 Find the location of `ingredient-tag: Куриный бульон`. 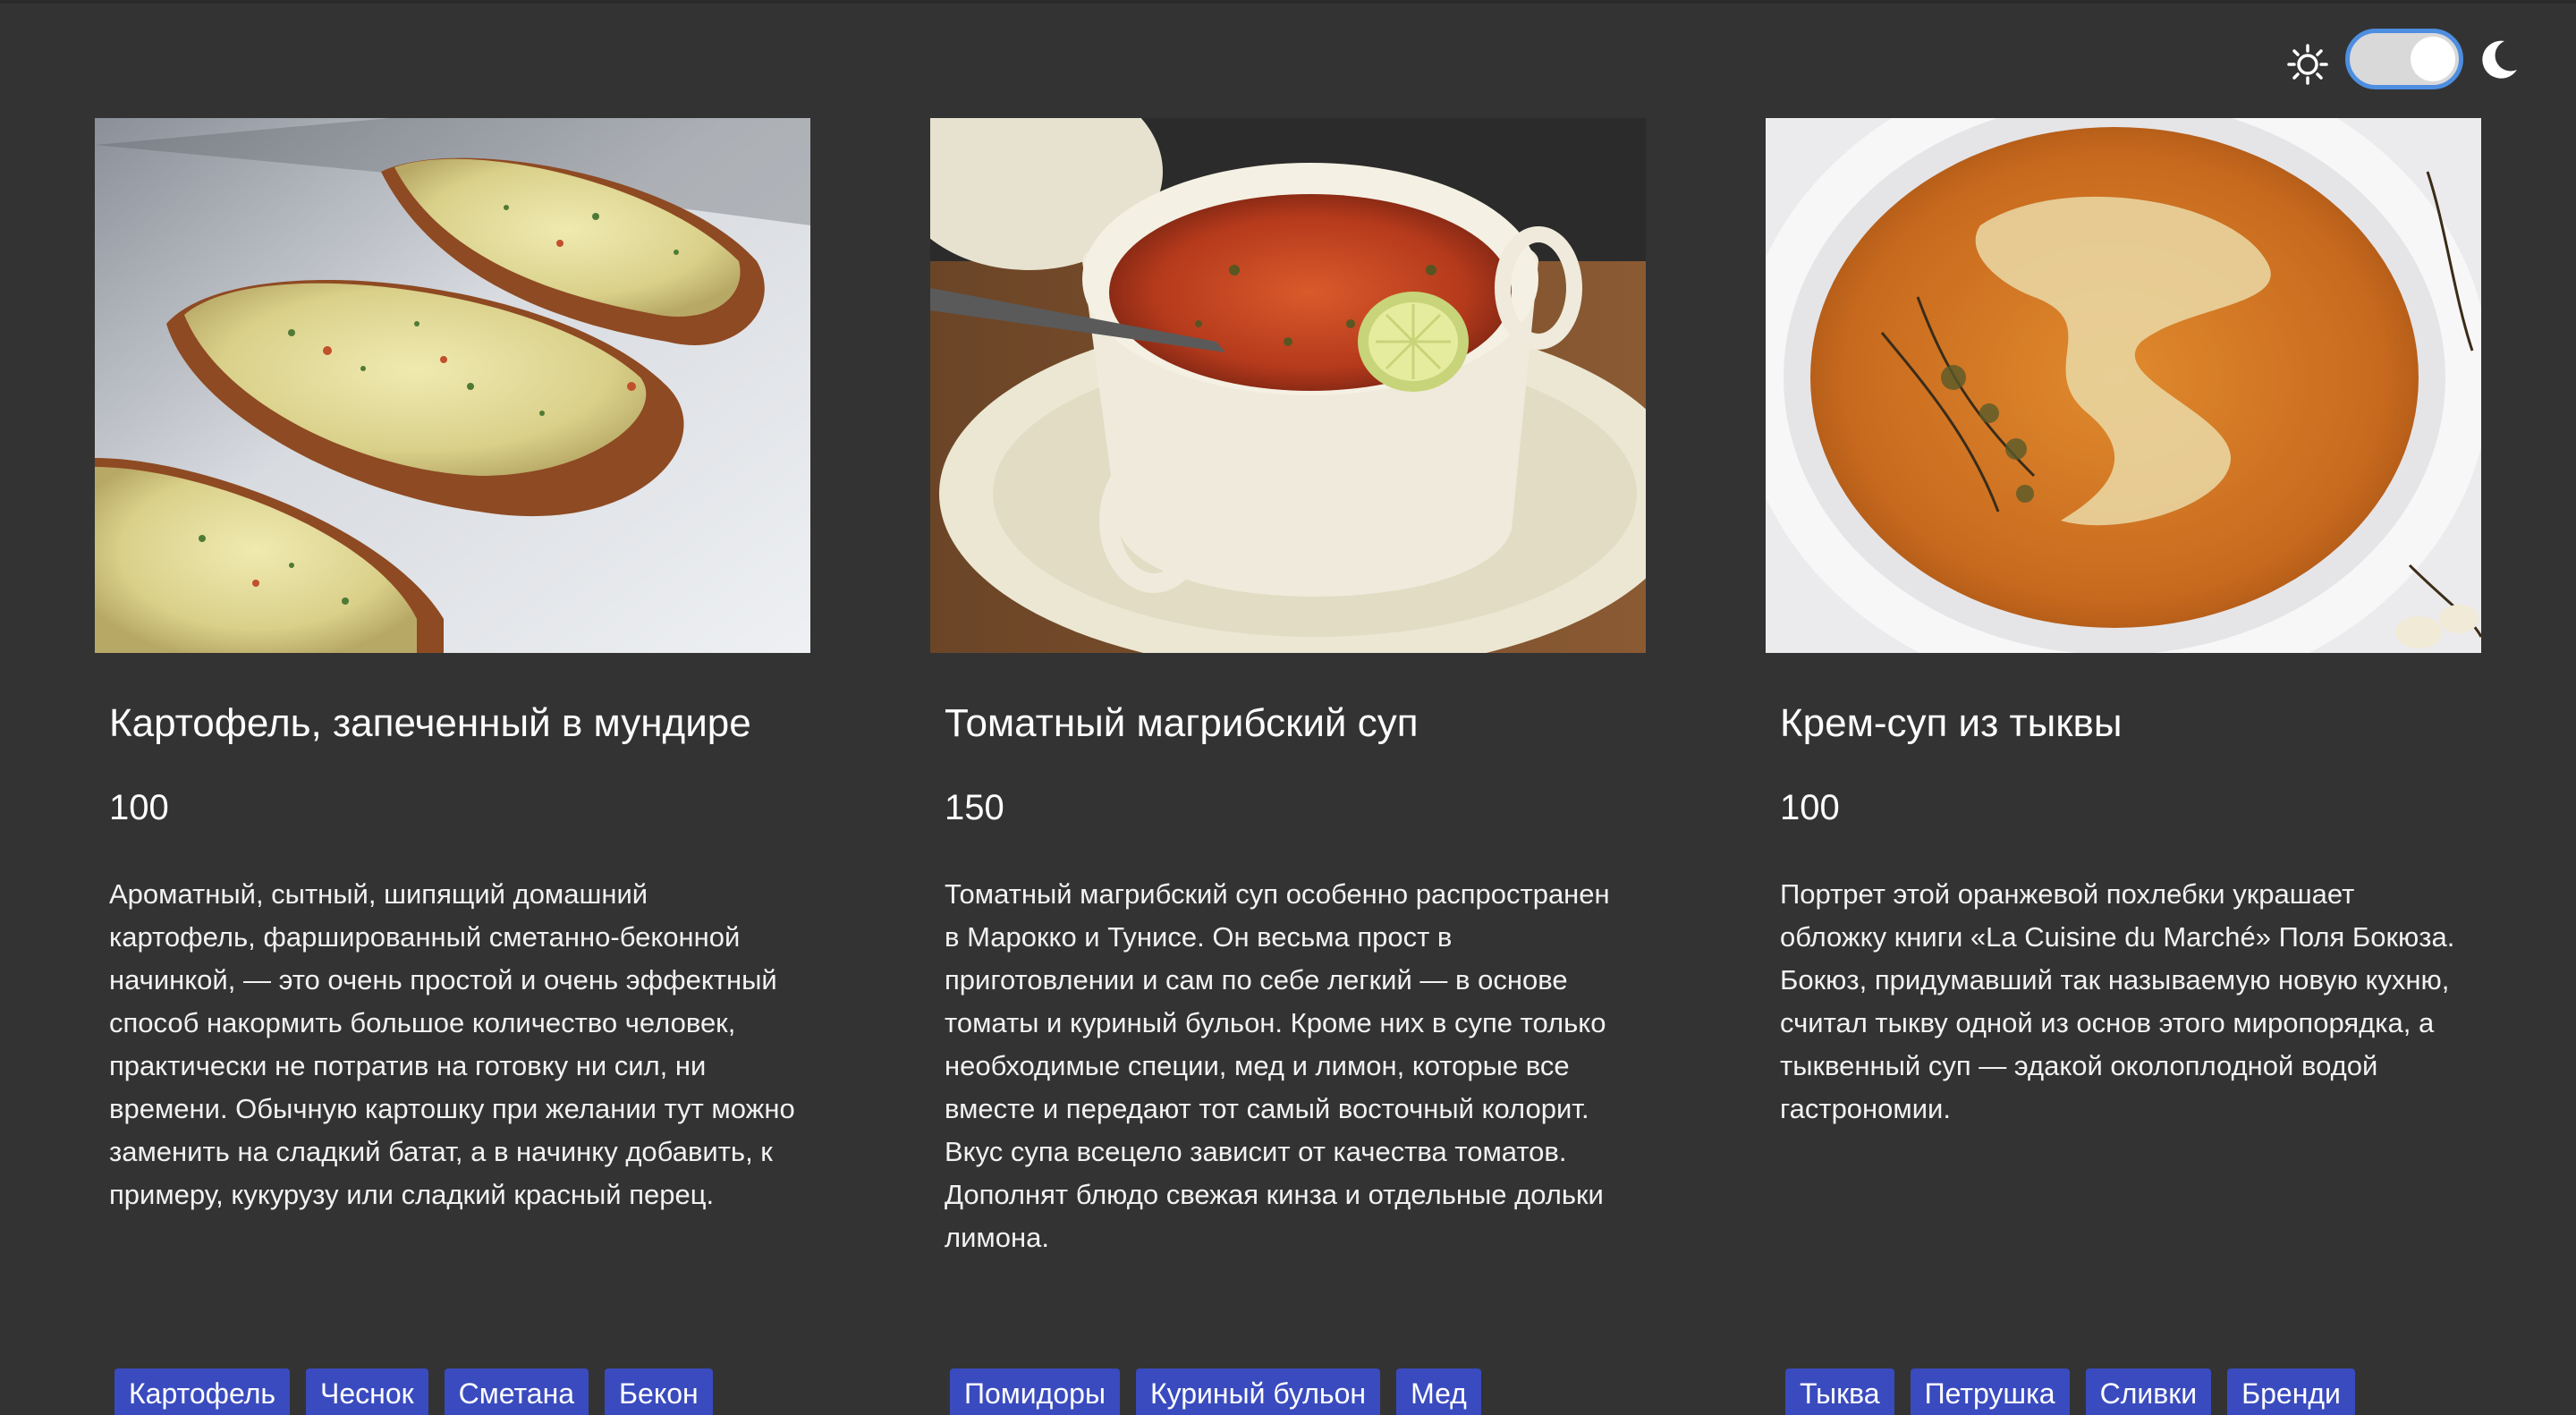

ingredient-tag: Куриный бульон is located at coordinates (1258, 1392).